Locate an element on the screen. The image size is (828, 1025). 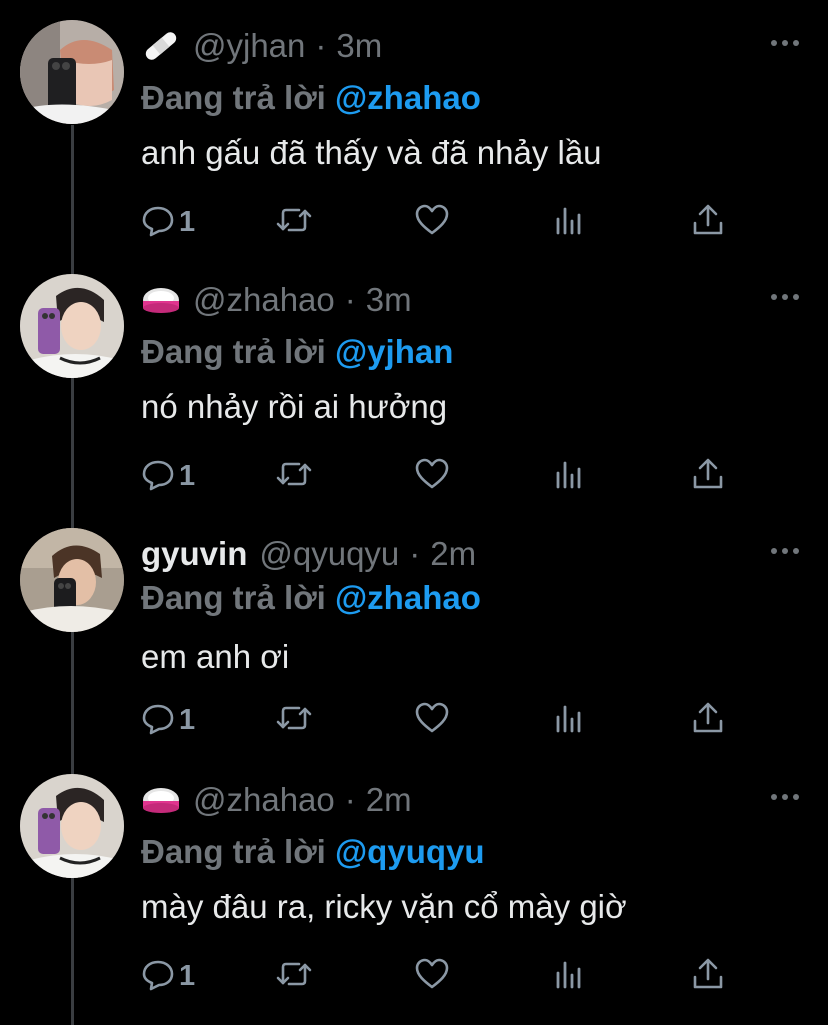
tweet-text: mày đâu ra, ricky vặn cổ mày giờ is located at coordinates (384, 906).